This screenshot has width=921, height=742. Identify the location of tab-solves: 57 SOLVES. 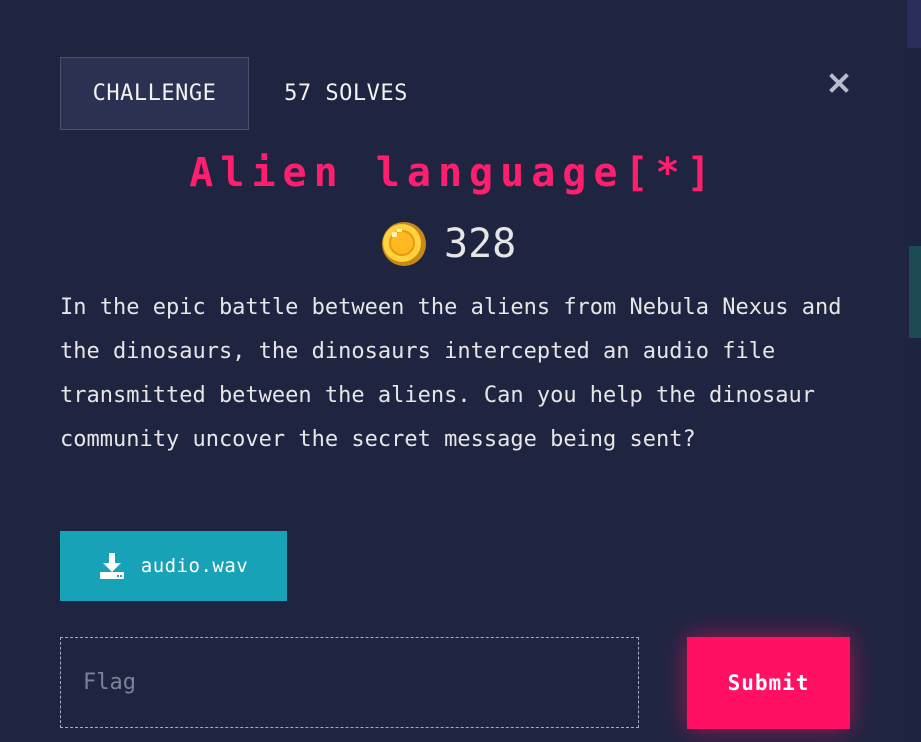
(346, 93).